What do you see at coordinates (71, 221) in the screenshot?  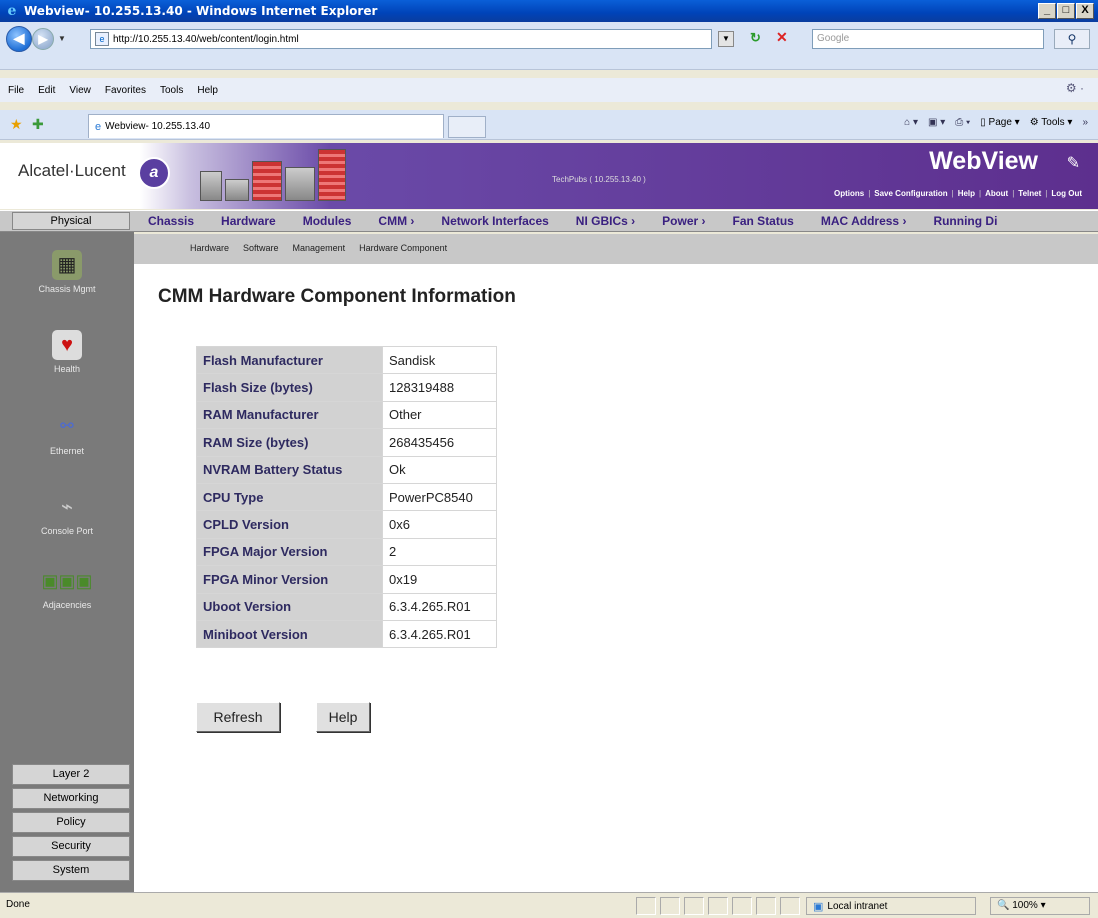 I see `physical-tab: Physical` at bounding box center [71, 221].